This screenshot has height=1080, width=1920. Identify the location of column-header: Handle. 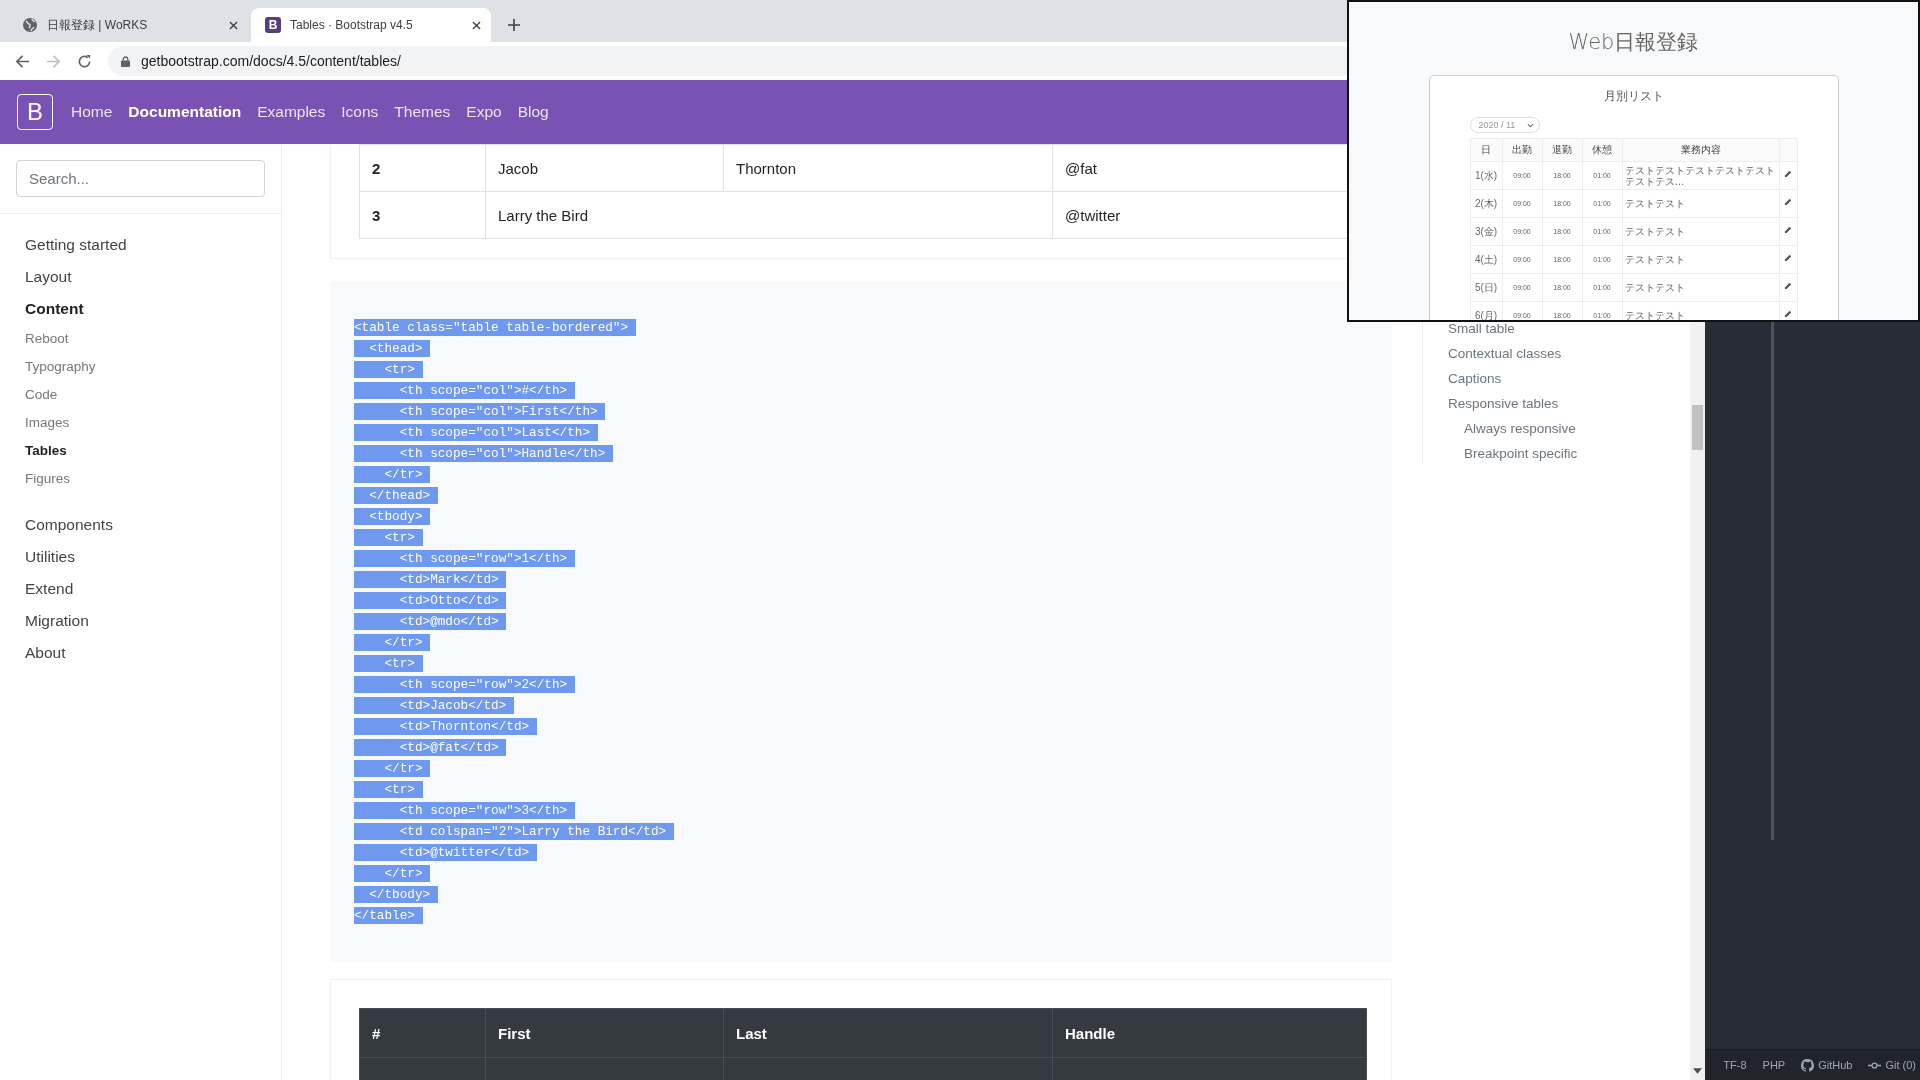
(1209, 1033).